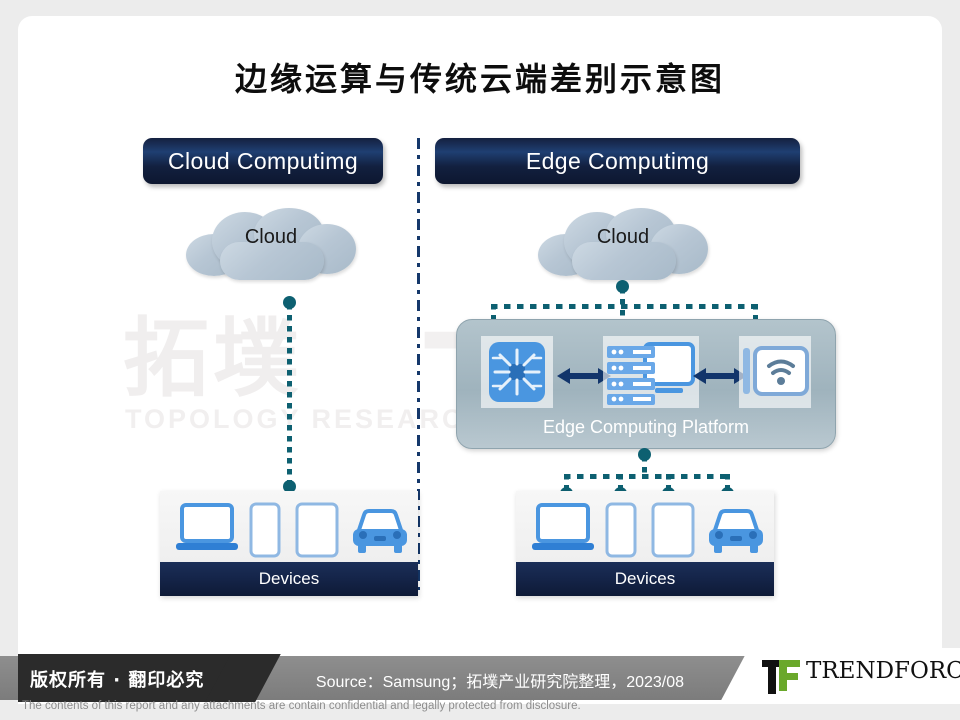 This screenshot has height=720, width=960. Describe the element at coordinates (117, 680) in the screenshot. I see `footer-copyright-text: 版权所有 · 翻印必究` at that location.